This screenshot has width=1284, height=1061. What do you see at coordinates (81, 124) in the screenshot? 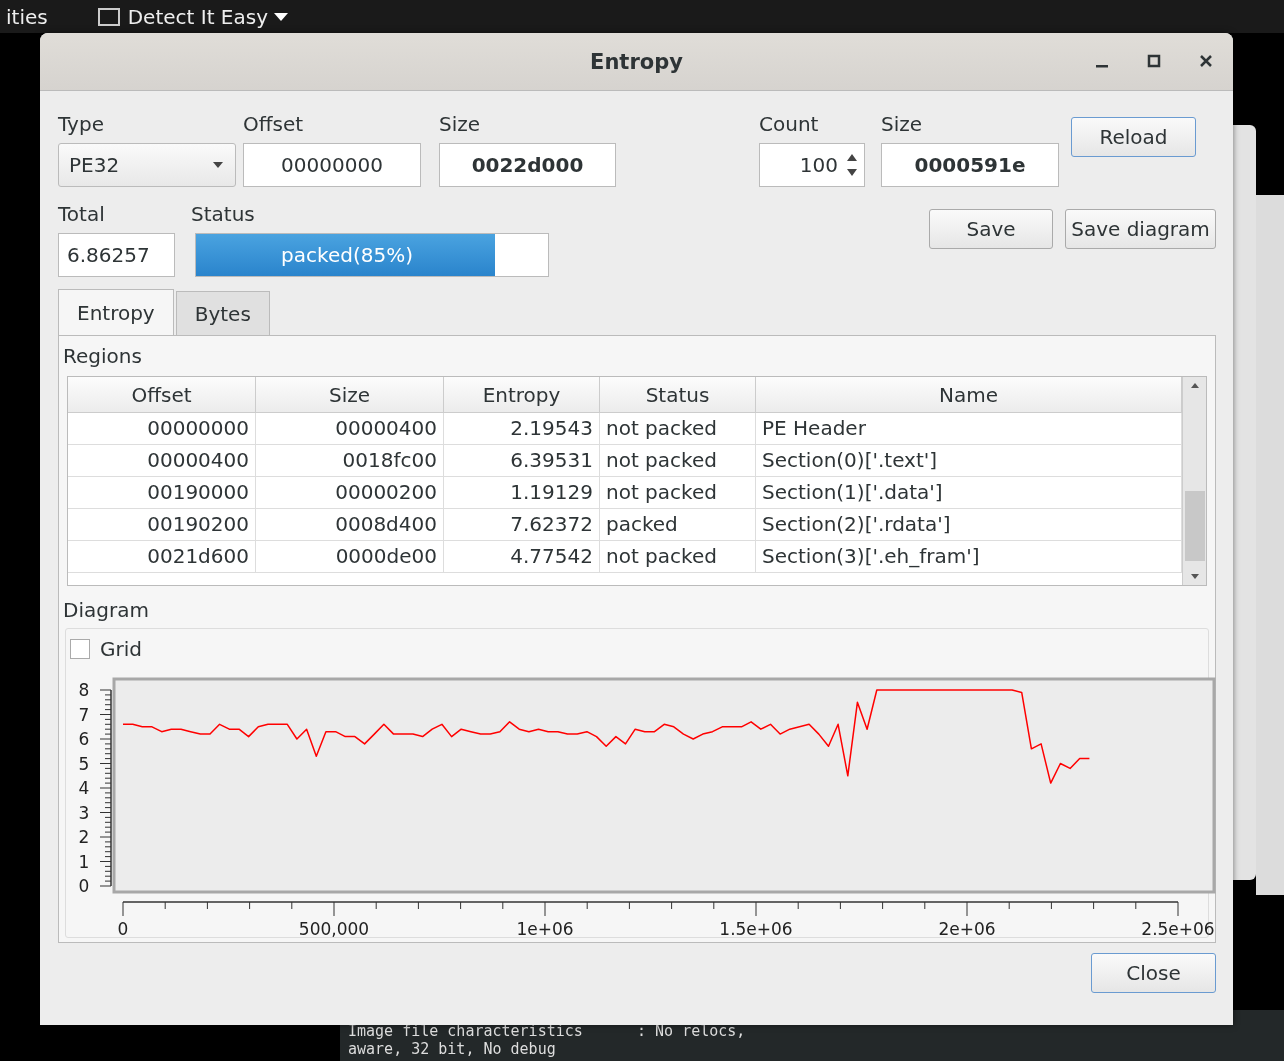
I see `field-label: Type` at bounding box center [81, 124].